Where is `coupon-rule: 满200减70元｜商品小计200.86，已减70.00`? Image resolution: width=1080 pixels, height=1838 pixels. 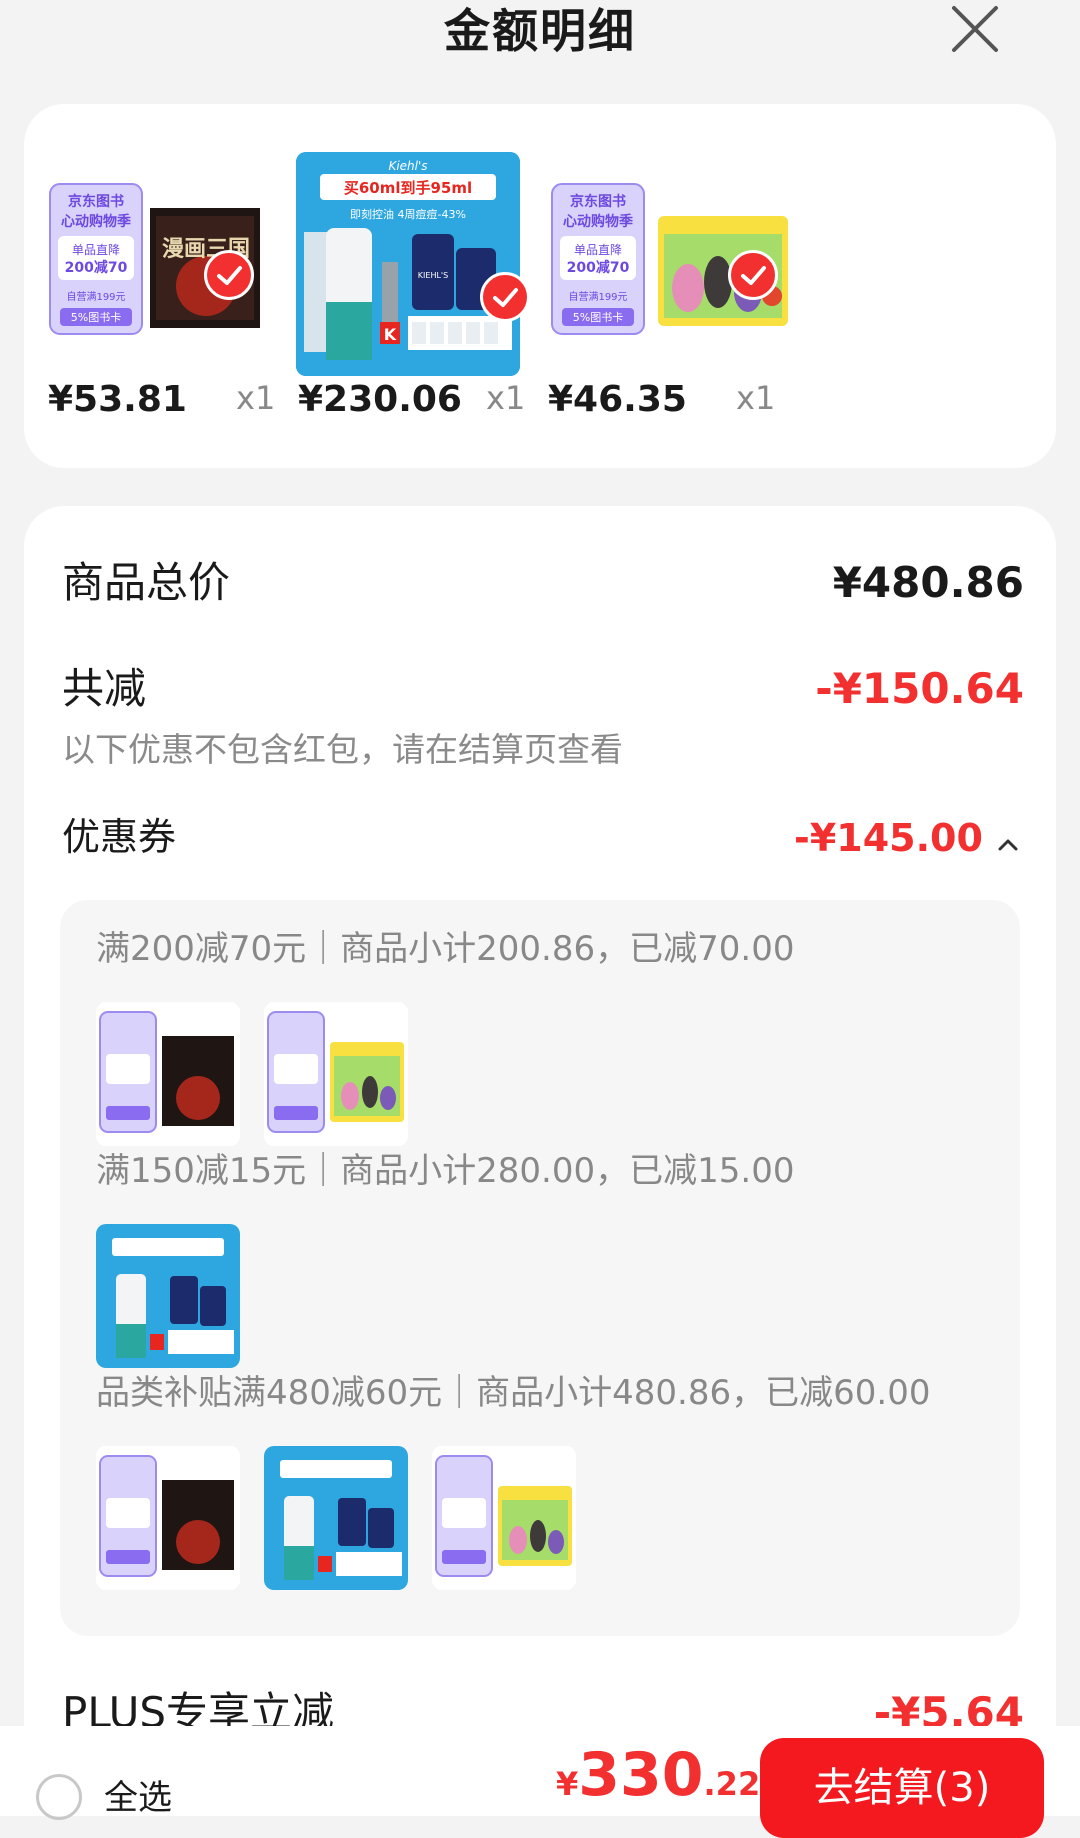 coupon-rule: 满200减70元｜商品小计200.86，已减70.00 is located at coordinates (445, 949).